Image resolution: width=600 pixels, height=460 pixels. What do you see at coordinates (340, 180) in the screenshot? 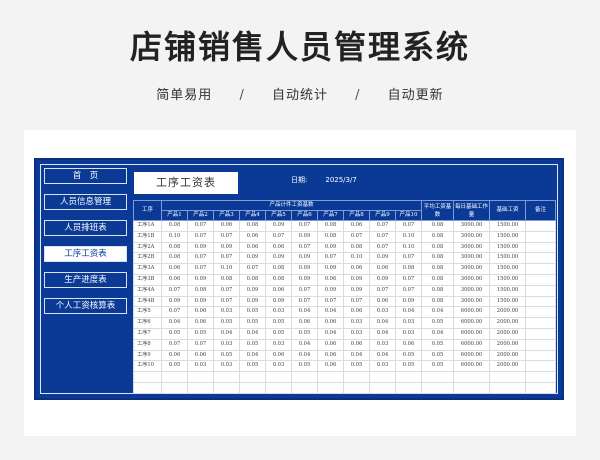
I see `date-value: 2025/3/7` at bounding box center [340, 180].